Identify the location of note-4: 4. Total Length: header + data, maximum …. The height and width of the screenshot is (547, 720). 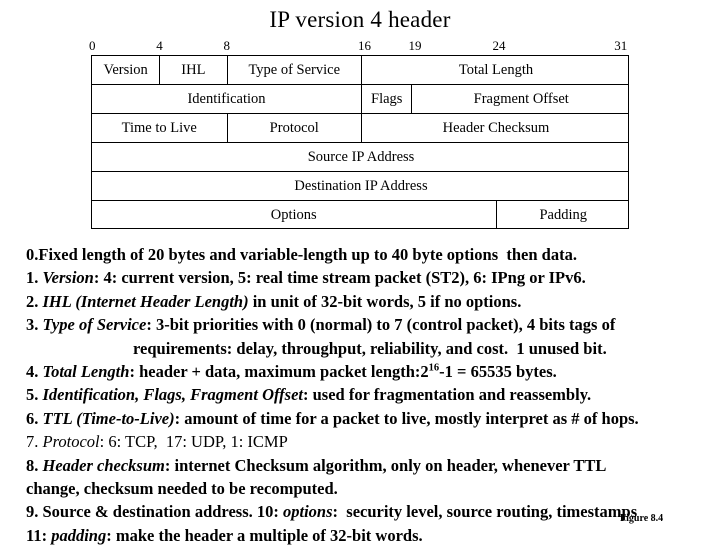
(291, 372).